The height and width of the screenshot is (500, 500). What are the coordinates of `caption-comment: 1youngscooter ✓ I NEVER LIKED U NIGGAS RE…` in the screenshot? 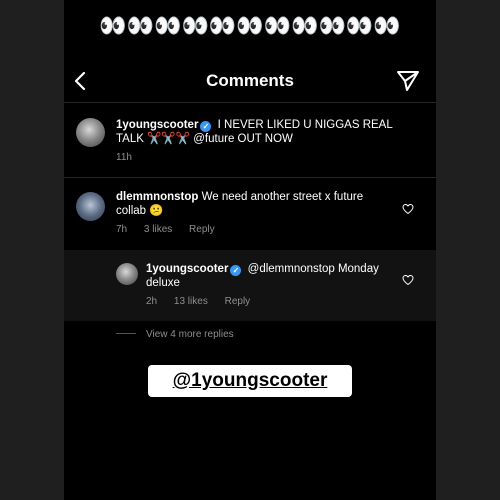 It's located at (250, 144).